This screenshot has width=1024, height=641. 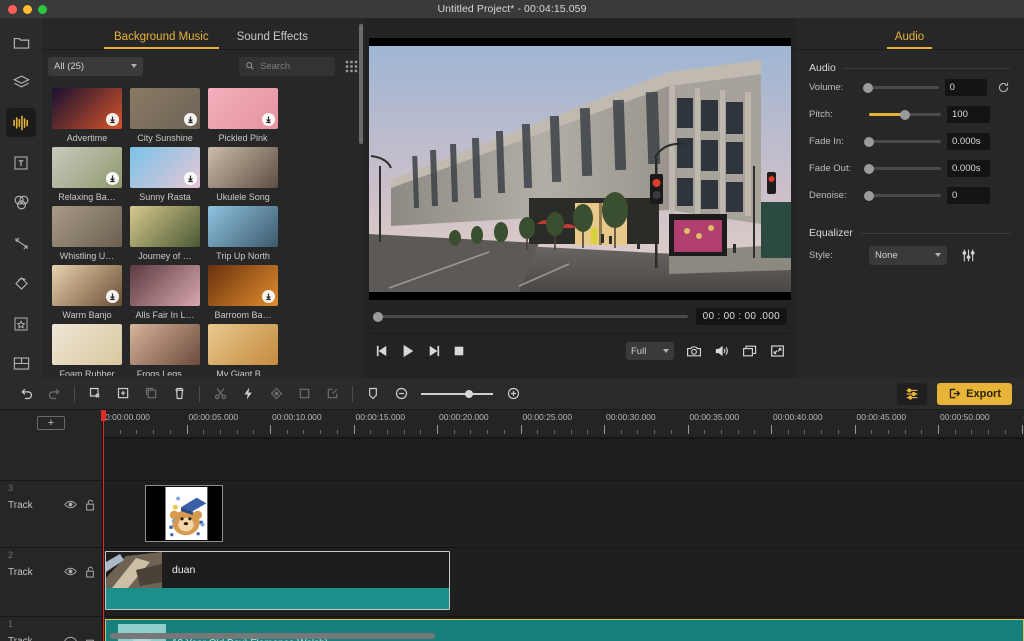 What do you see at coordinates (457, 393) in the screenshot?
I see `zoom-slider` at bounding box center [457, 393].